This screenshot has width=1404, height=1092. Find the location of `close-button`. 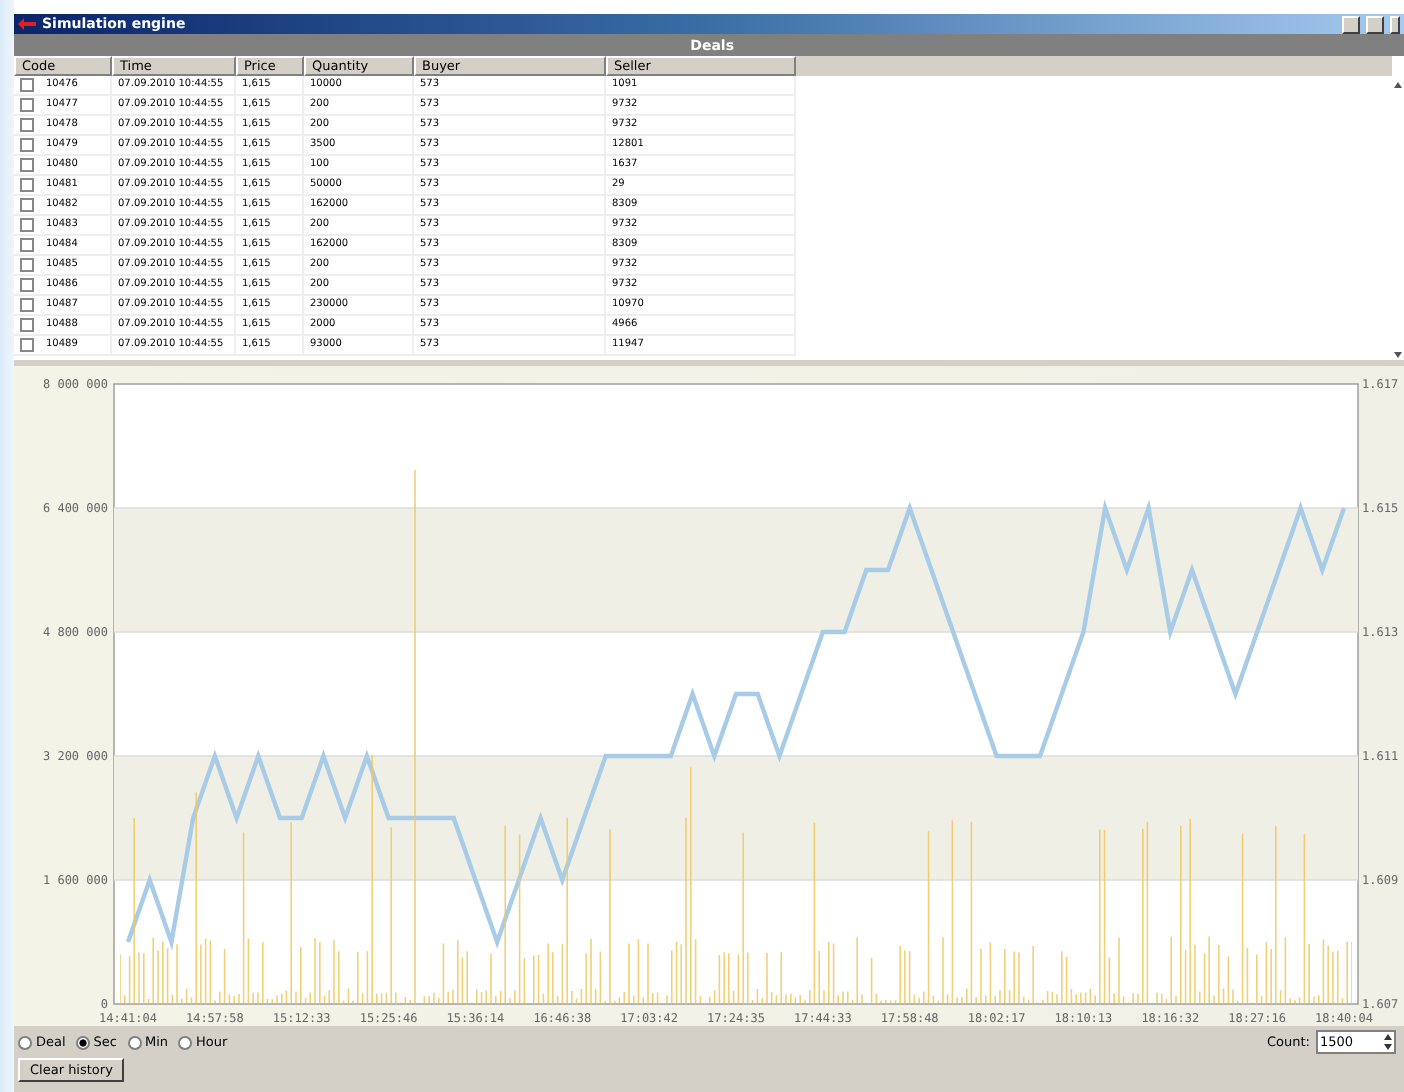

close-button is located at coordinates (1395, 24).